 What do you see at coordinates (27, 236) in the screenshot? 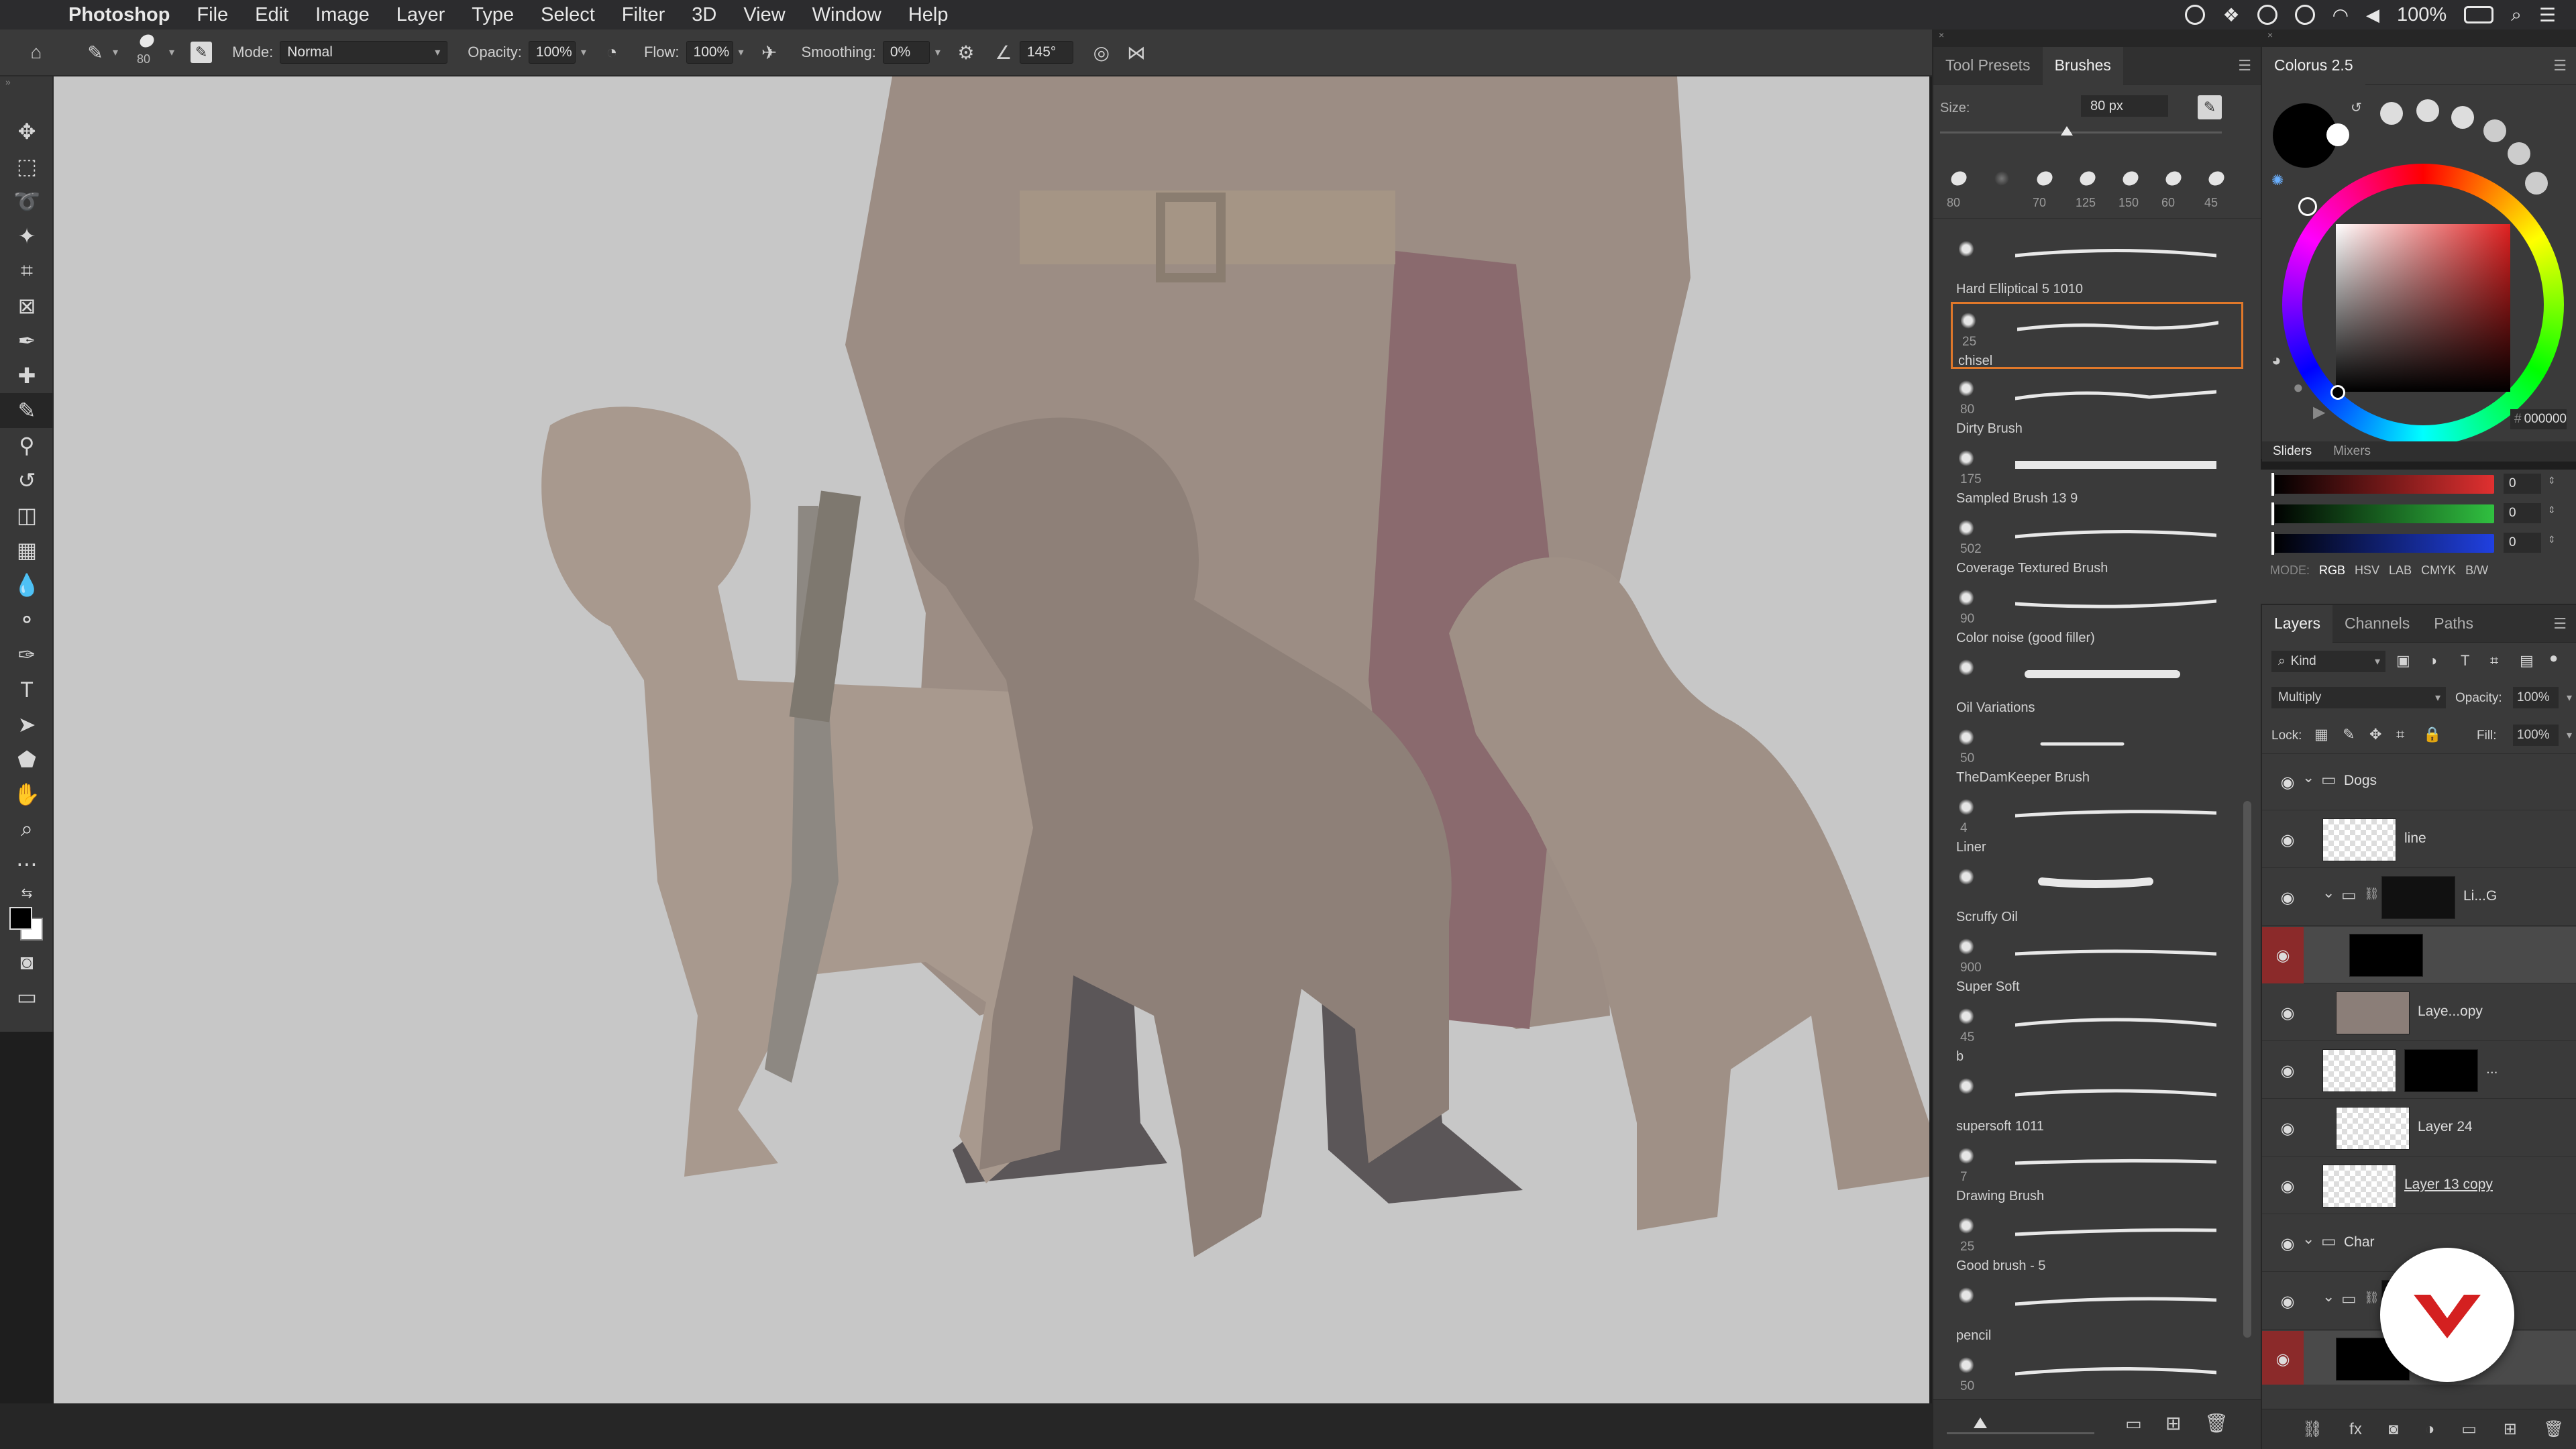
I see `magic-wand-tool-icon: ✦` at bounding box center [27, 236].